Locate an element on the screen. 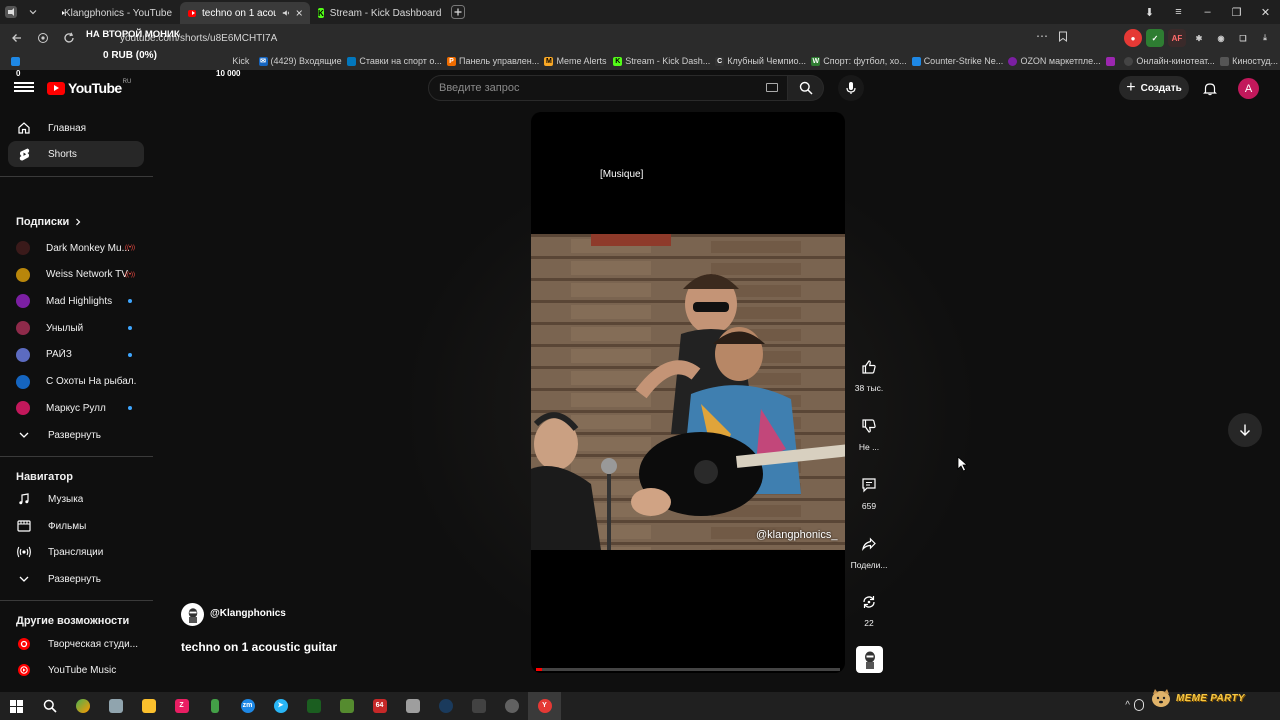 The image size is (1280, 720). sidebar-item-films: Фильмы is located at coordinates (76, 526).